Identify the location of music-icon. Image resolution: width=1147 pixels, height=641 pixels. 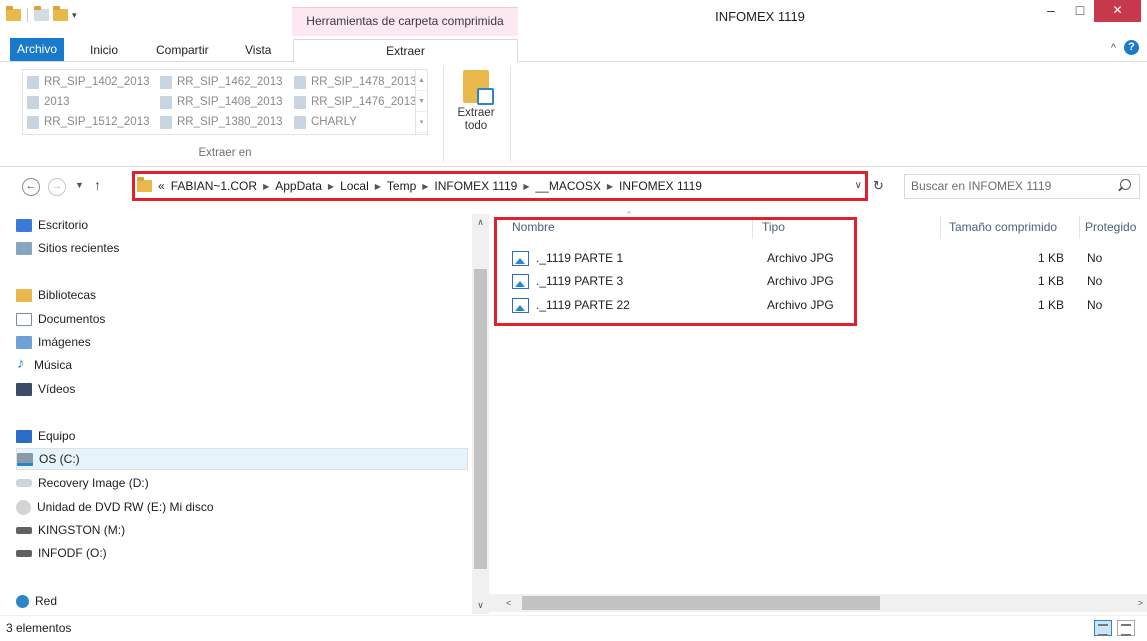
(22, 363).